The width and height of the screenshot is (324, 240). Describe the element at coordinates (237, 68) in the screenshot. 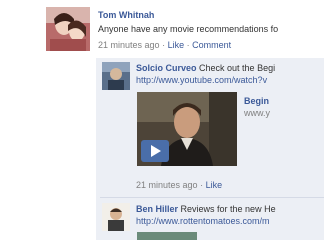

I see `comment-text: Check out the Begi` at that location.